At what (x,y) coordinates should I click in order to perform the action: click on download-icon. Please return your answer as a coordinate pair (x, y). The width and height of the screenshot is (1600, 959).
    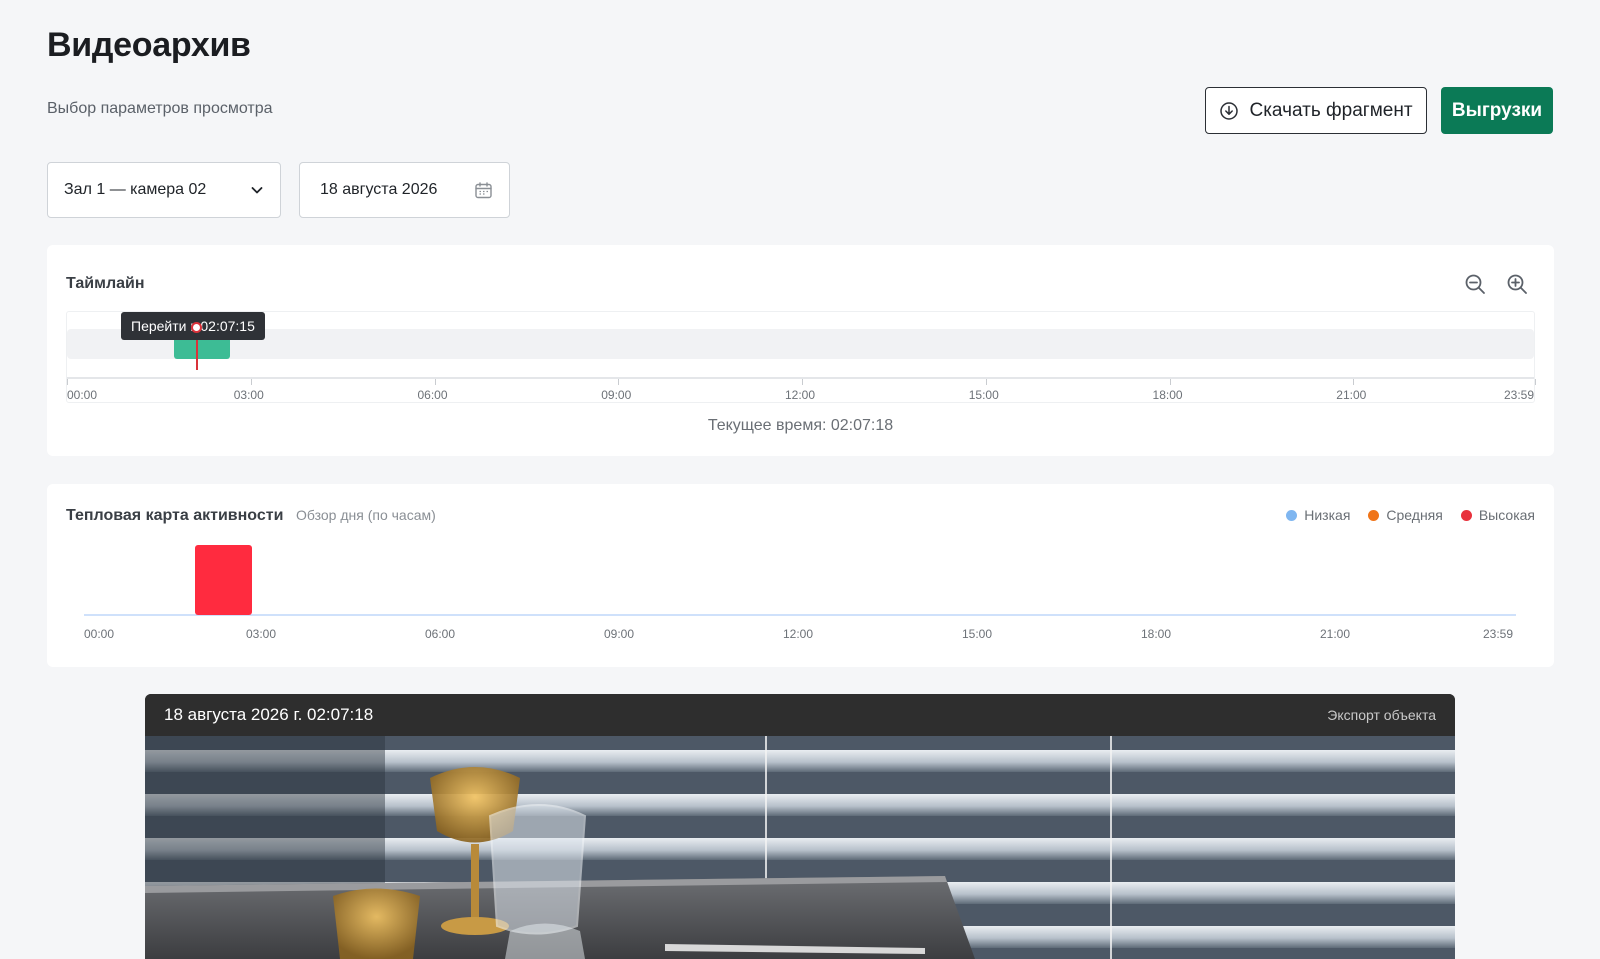
    Looking at the image, I should click on (1229, 110).